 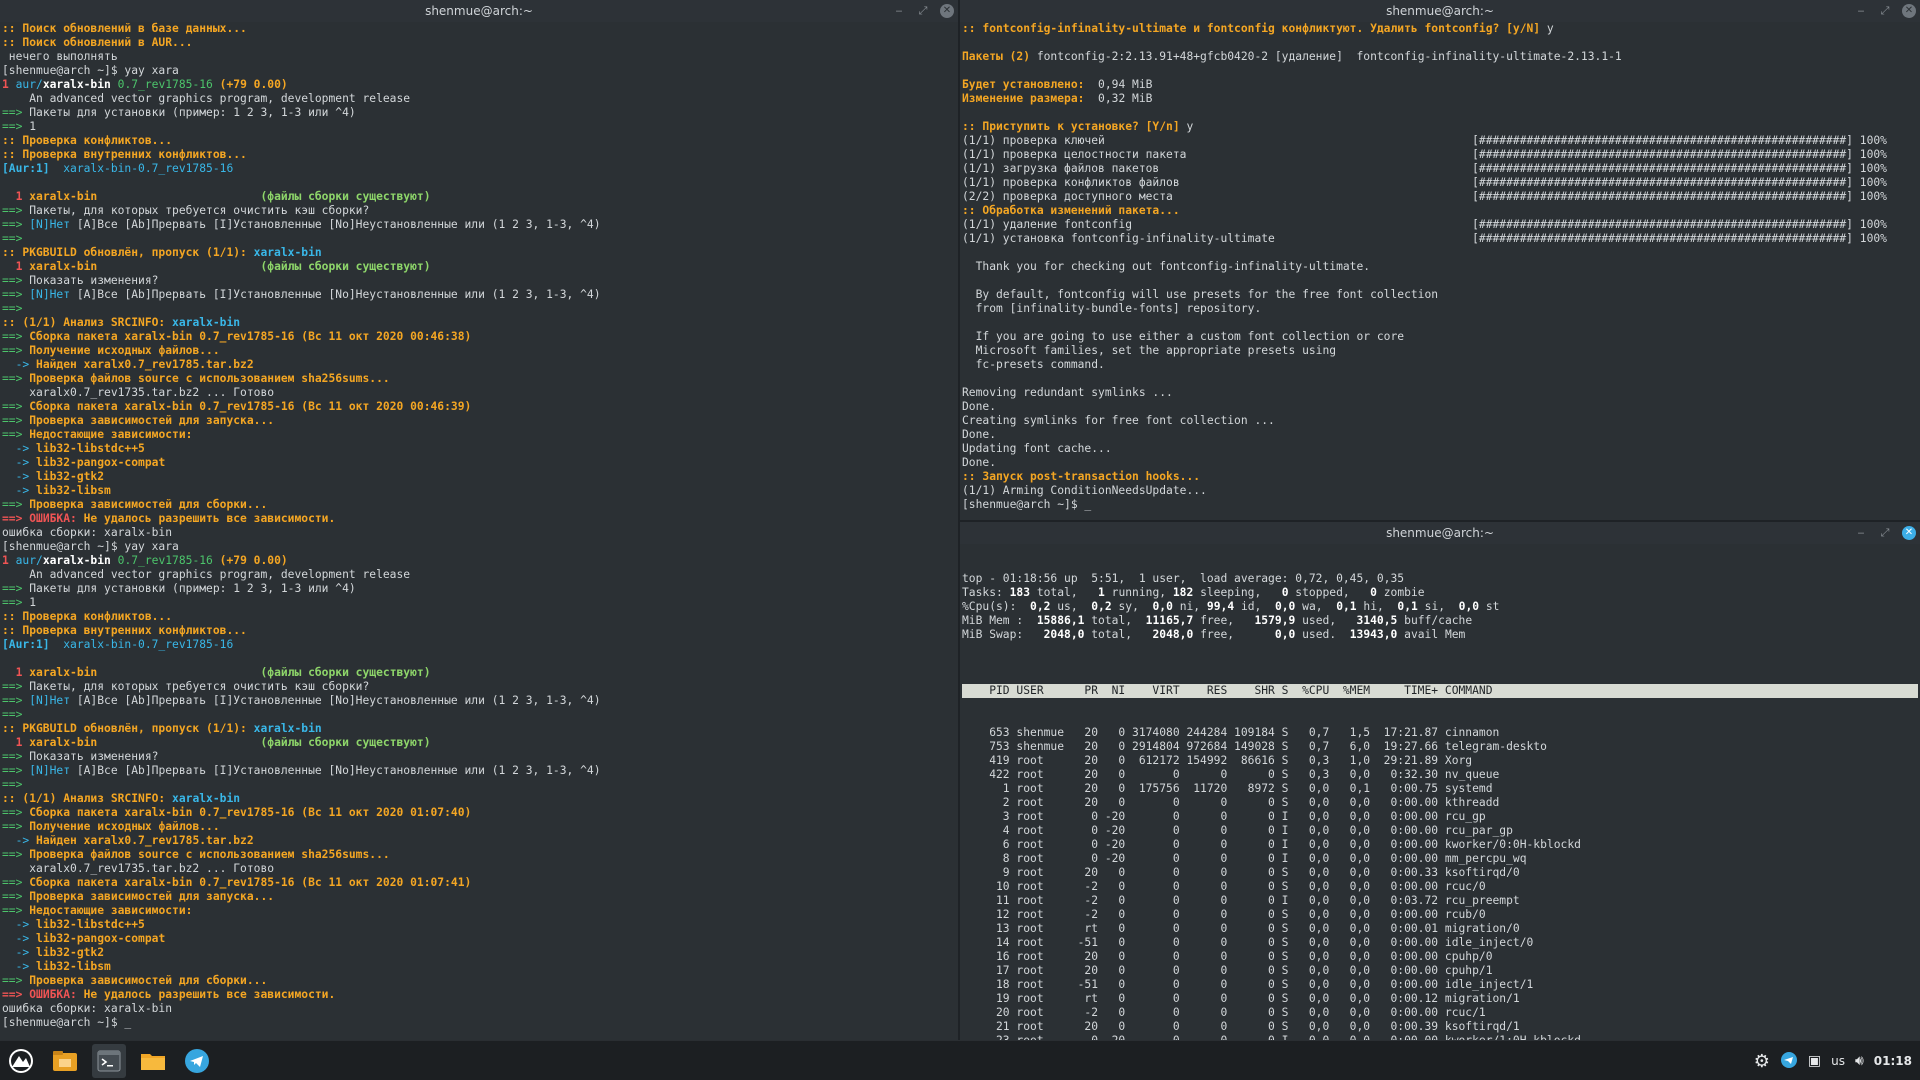 I want to click on taskbar: ⚙ ▣ us 🔊︎ 01:18, so click(x=960, y=1060).